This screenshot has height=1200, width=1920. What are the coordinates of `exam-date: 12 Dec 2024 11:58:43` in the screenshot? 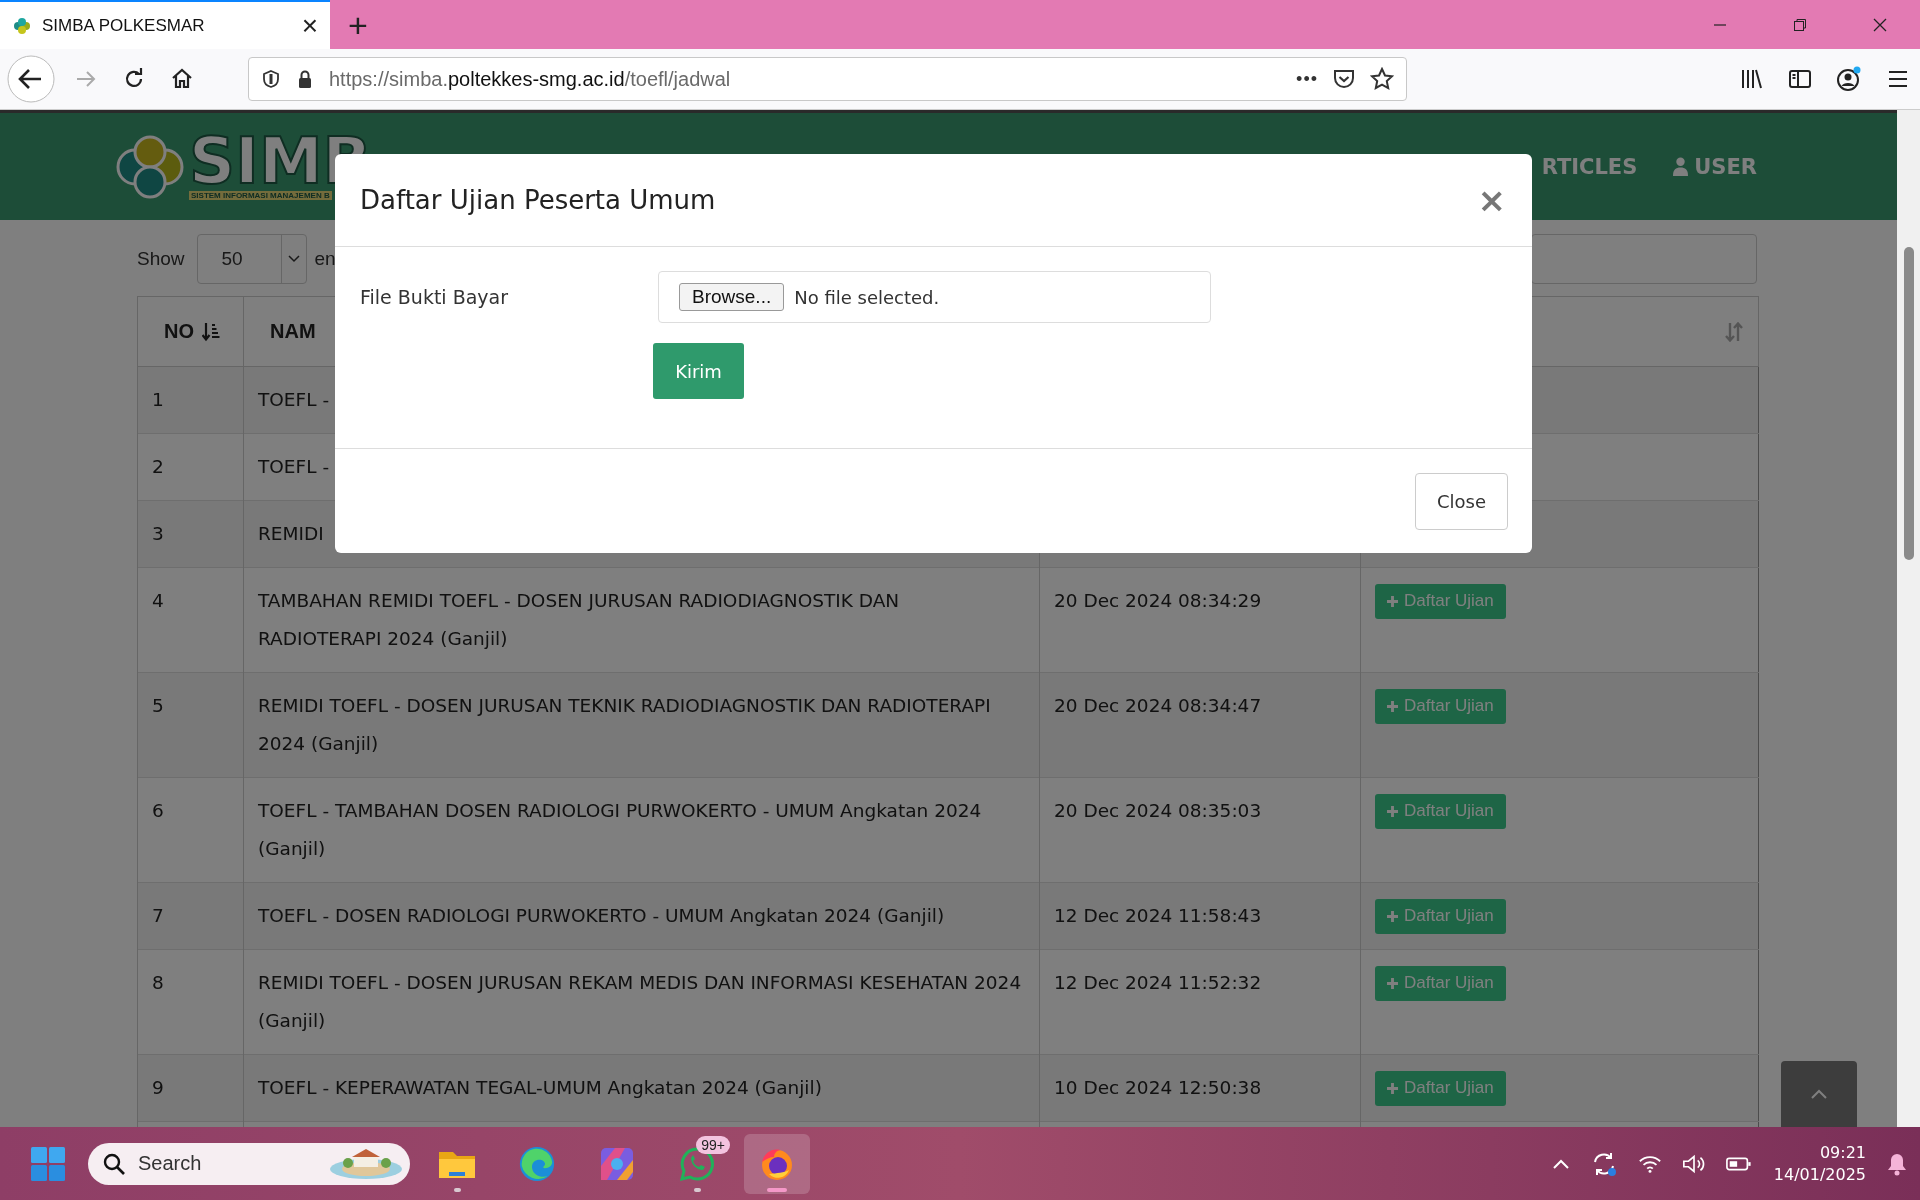 It's located at (1158, 915).